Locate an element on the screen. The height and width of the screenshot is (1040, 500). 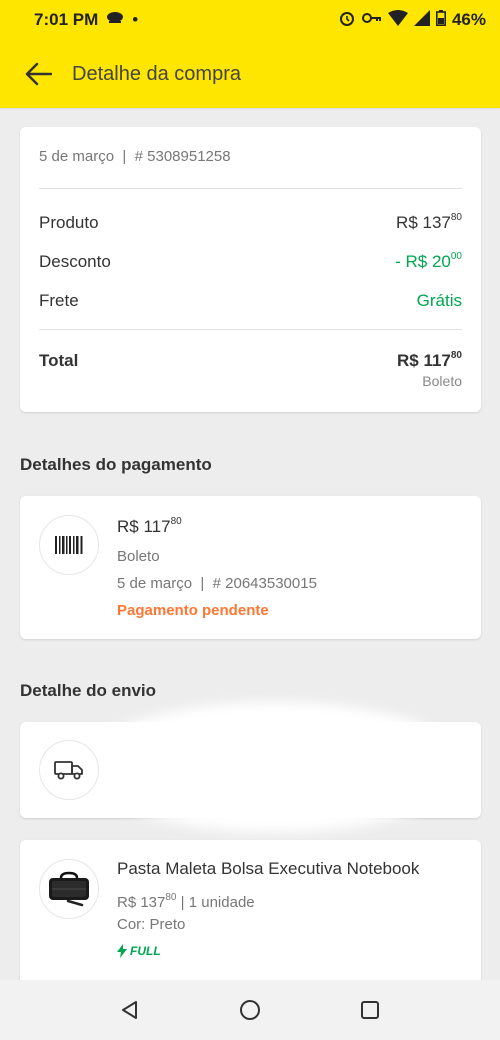
system-nav-bar is located at coordinates (250, 1010).